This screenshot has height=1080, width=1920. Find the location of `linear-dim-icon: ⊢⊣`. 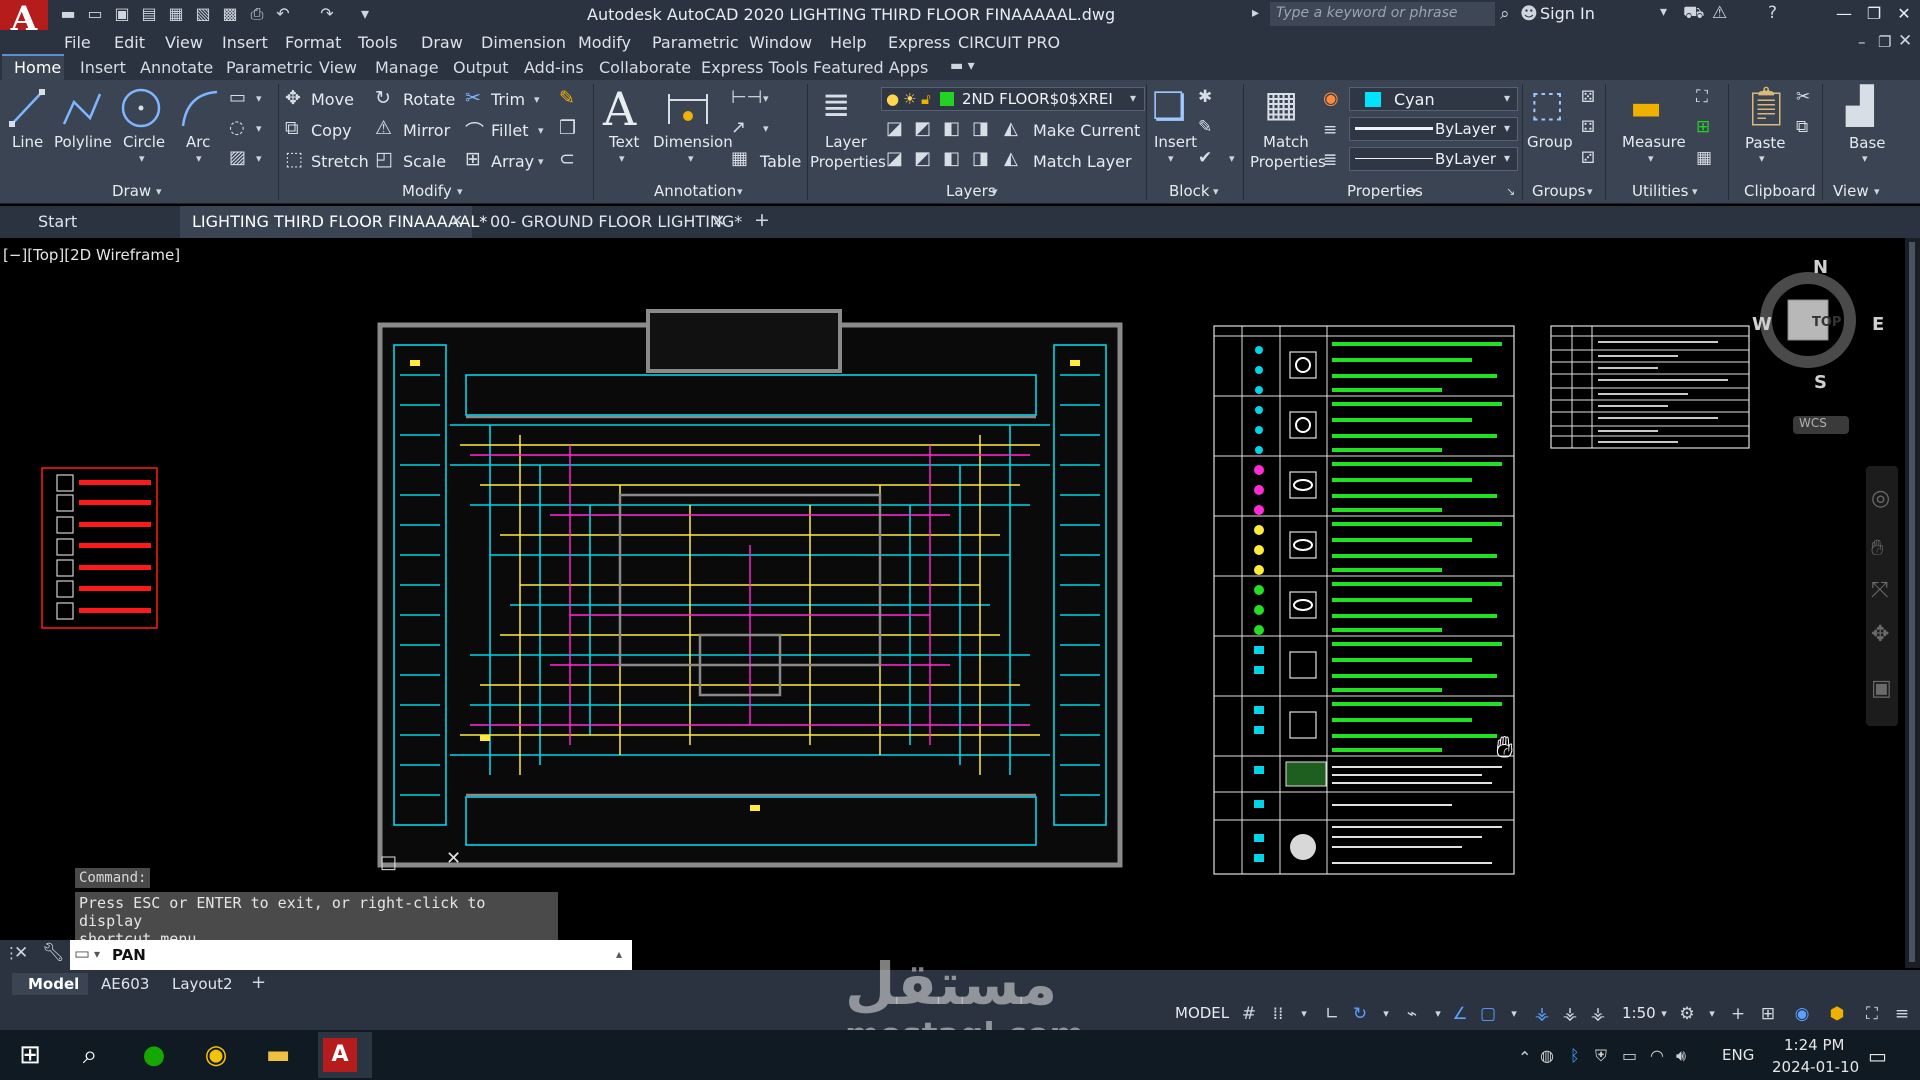

linear-dim-icon: ⊢⊣ is located at coordinates (746, 97).